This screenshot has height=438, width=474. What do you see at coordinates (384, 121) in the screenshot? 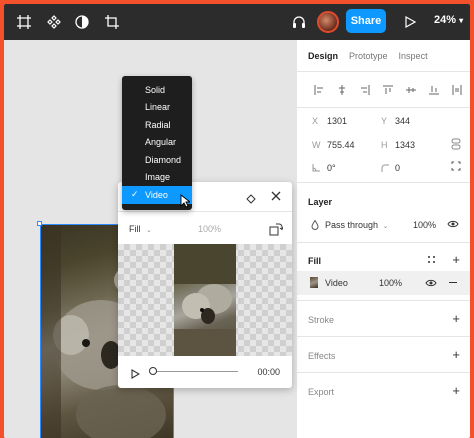
I see `y-label: Y` at bounding box center [384, 121].